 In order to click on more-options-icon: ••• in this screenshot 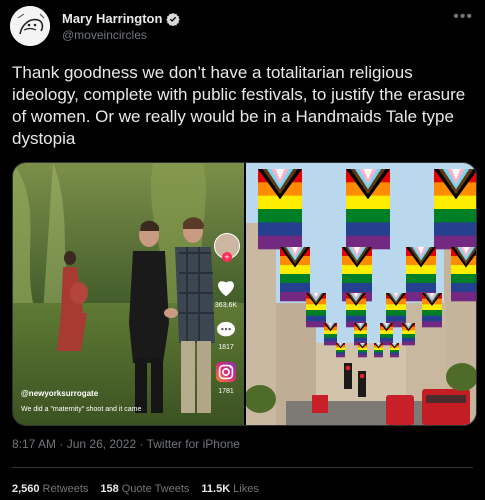, I will do `click(463, 17)`.